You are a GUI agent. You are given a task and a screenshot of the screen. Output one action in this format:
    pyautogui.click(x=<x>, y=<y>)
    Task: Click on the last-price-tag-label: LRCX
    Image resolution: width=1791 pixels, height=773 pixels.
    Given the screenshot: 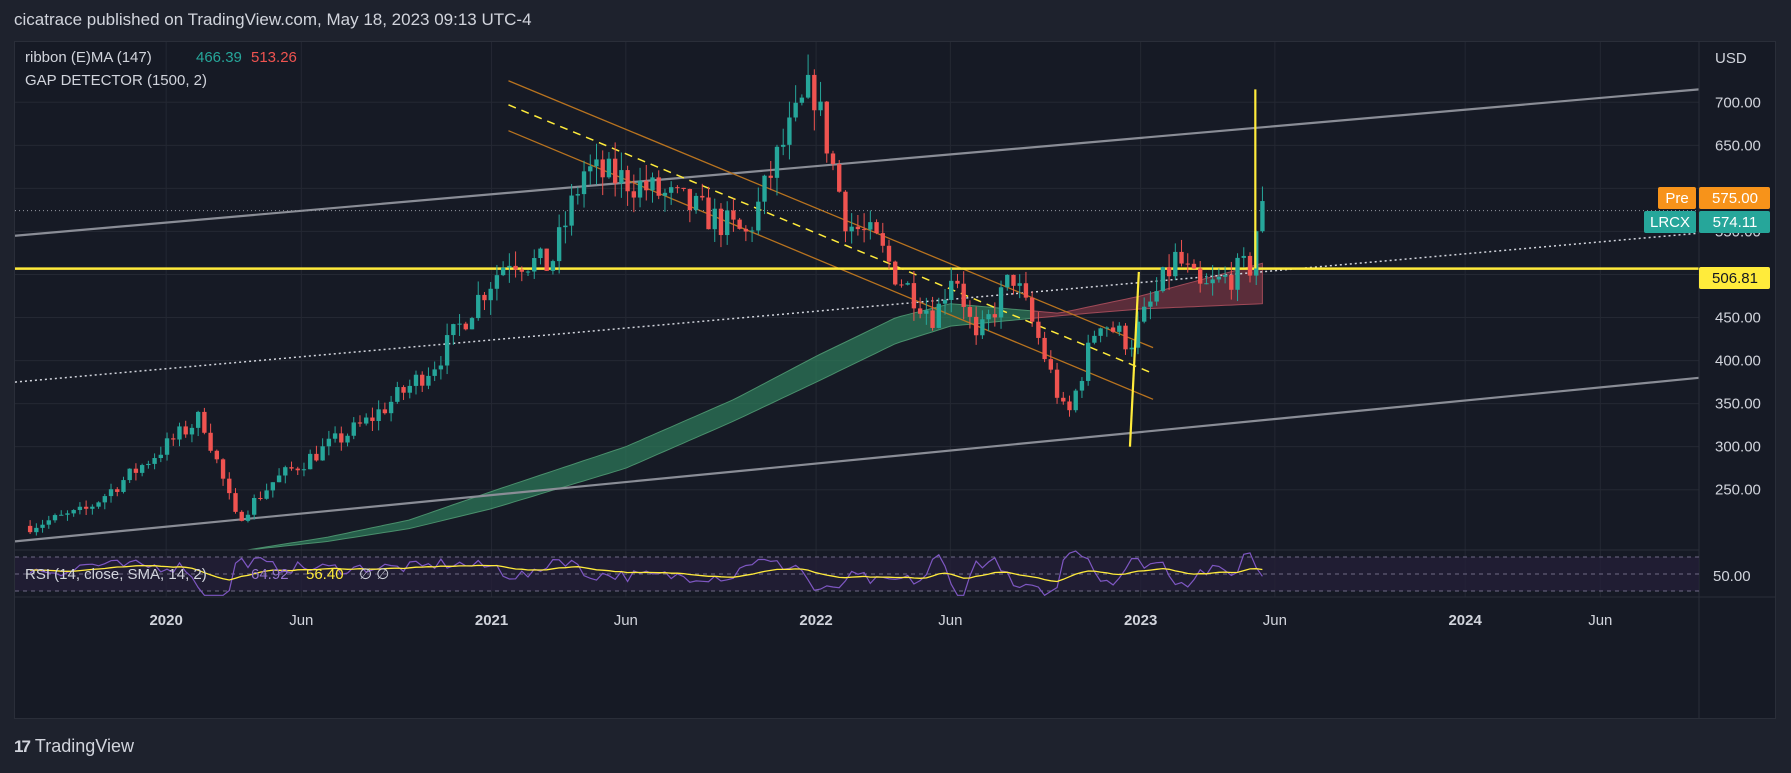 What is the action you would take?
    pyautogui.click(x=1670, y=222)
    